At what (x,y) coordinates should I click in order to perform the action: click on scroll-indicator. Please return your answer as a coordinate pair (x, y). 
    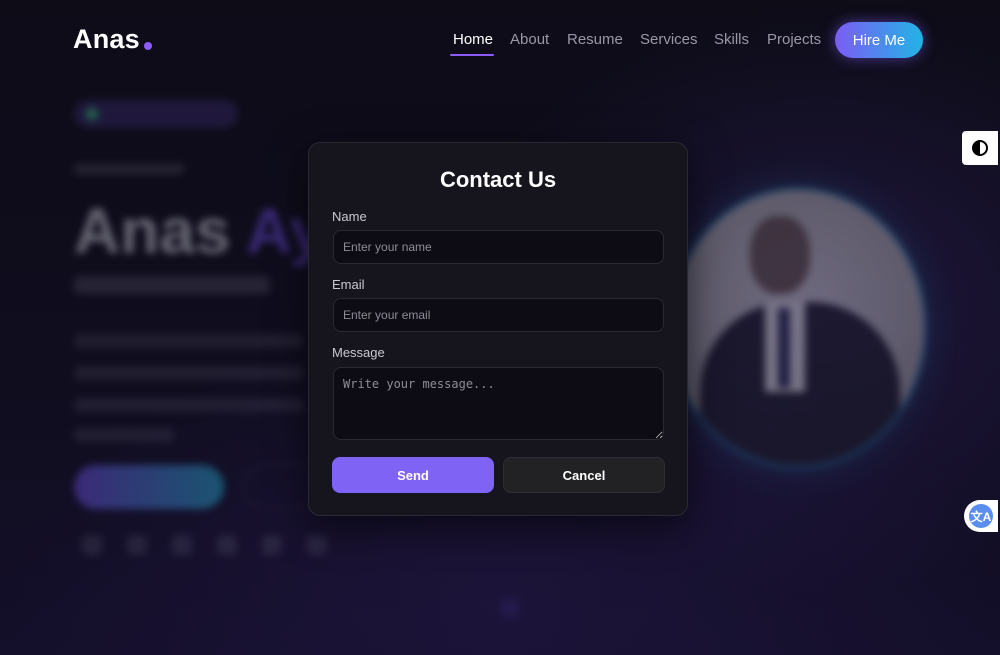
    Looking at the image, I should click on (510, 608).